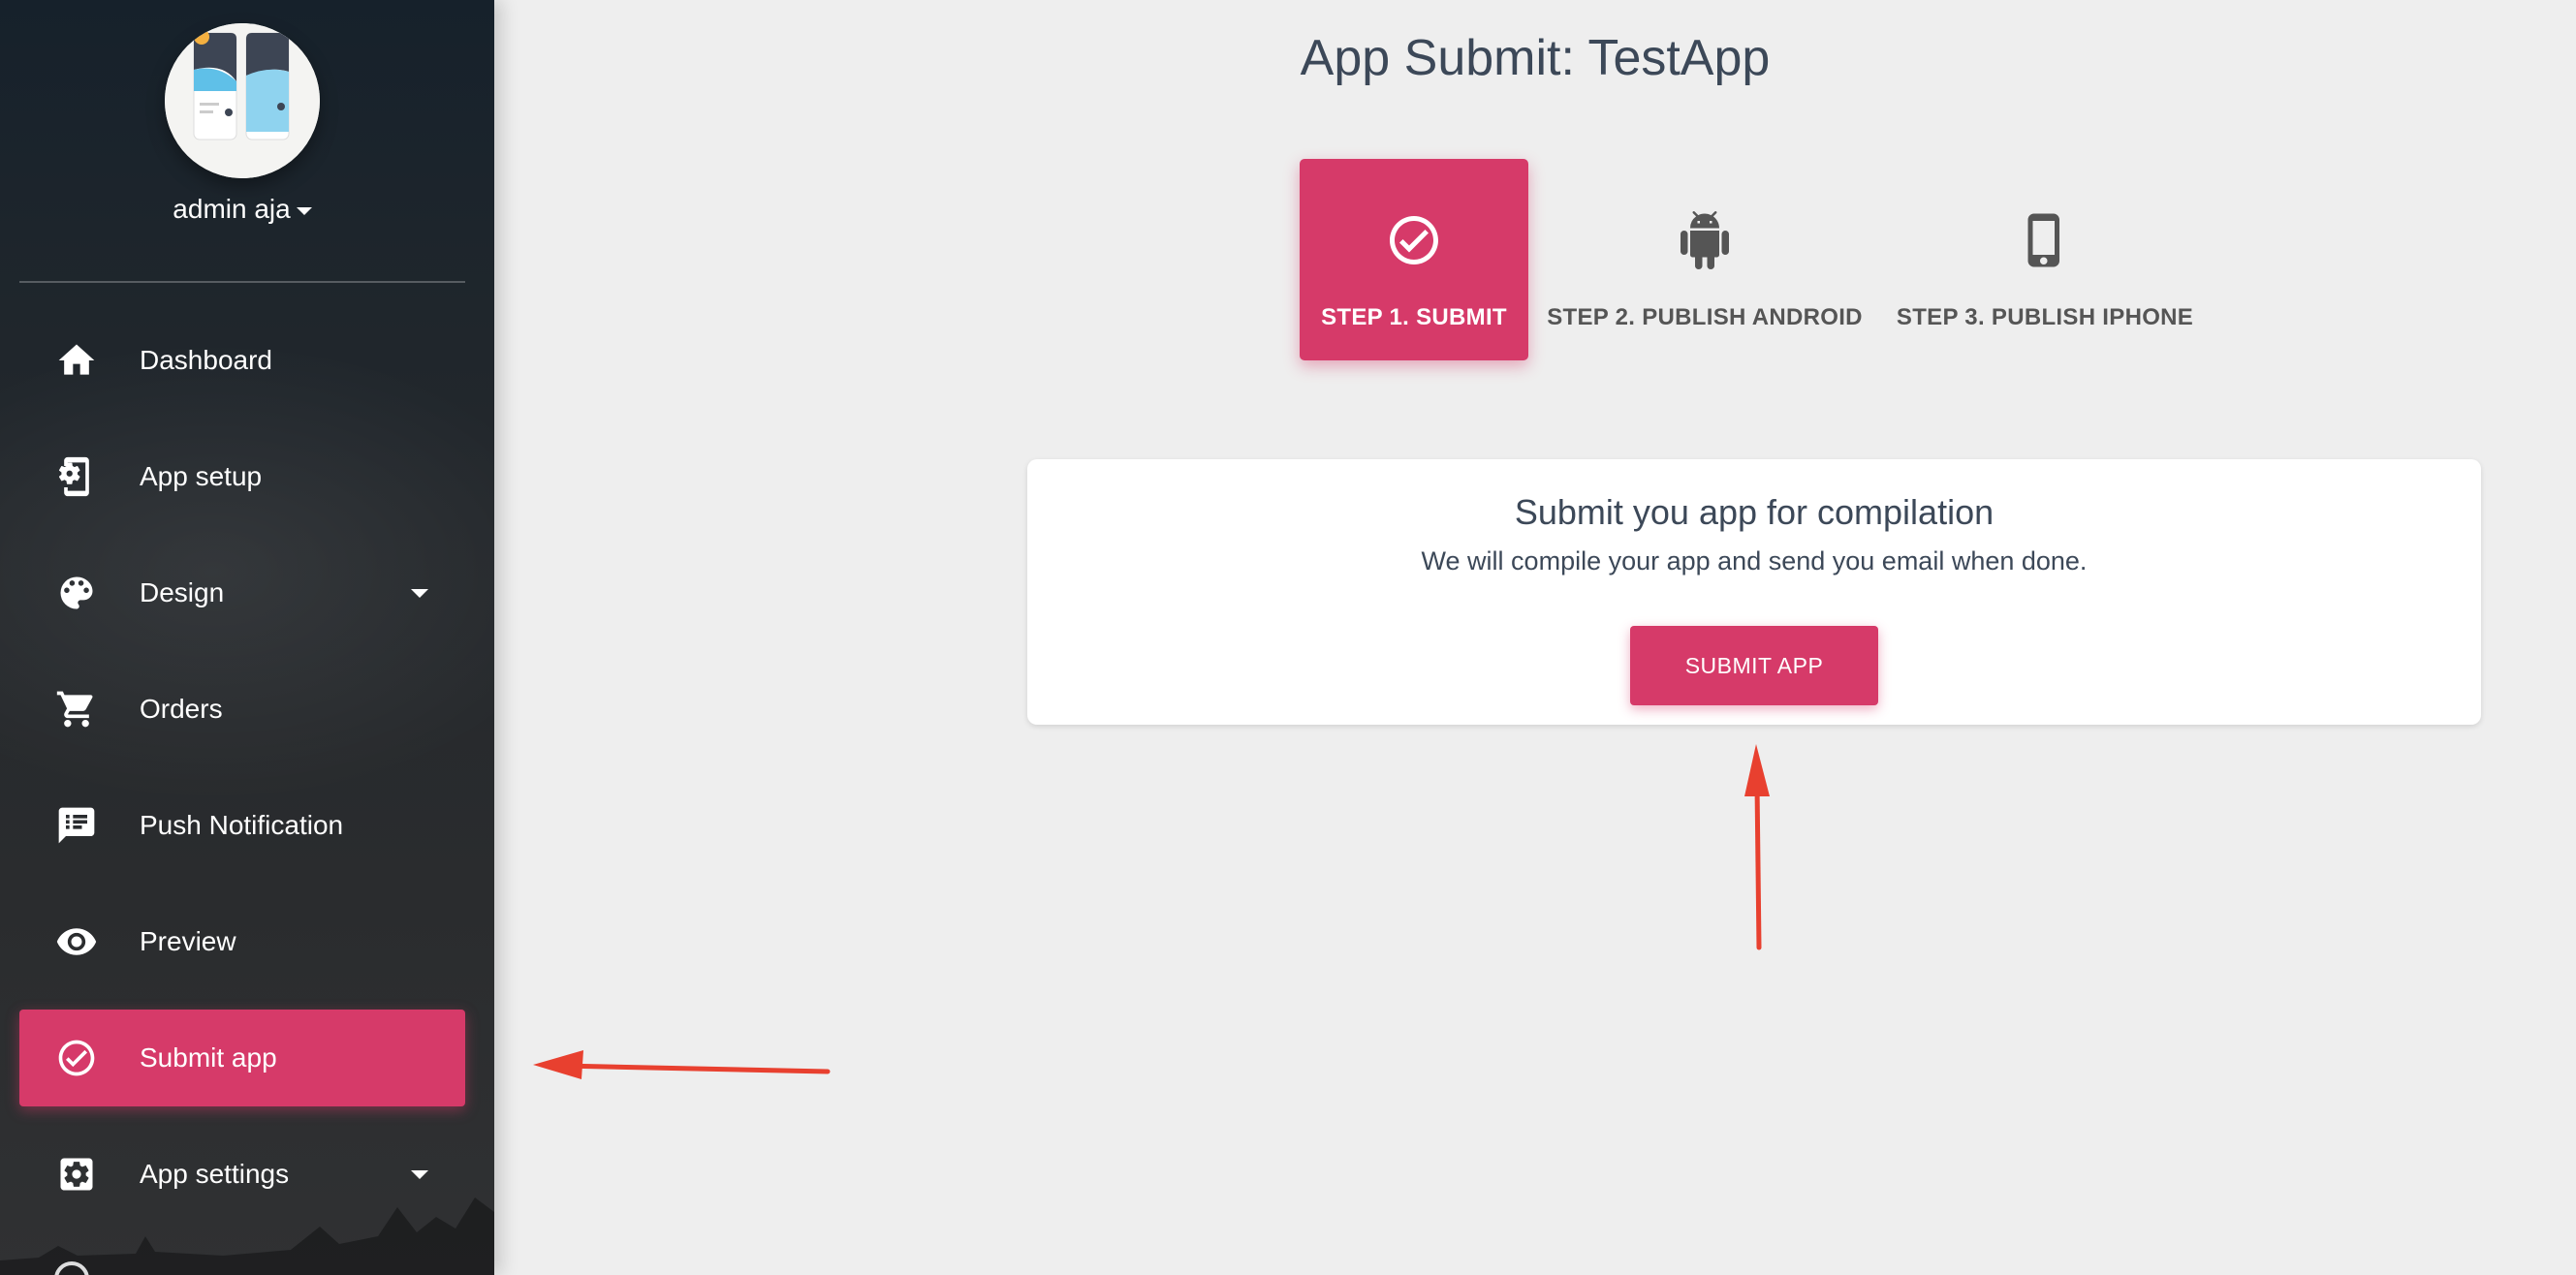 Image resolution: width=2576 pixels, height=1275 pixels. I want to click on sidebar-item-label: Push Notification, so click(242, 825).